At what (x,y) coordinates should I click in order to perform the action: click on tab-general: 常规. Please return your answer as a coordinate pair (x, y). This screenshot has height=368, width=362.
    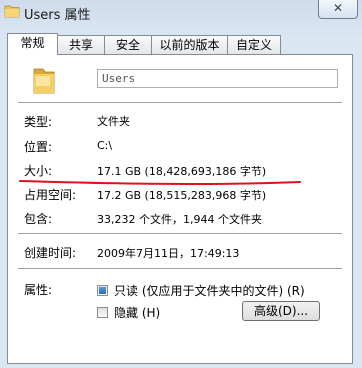
    Looking at the image, I should click on (32, 44).